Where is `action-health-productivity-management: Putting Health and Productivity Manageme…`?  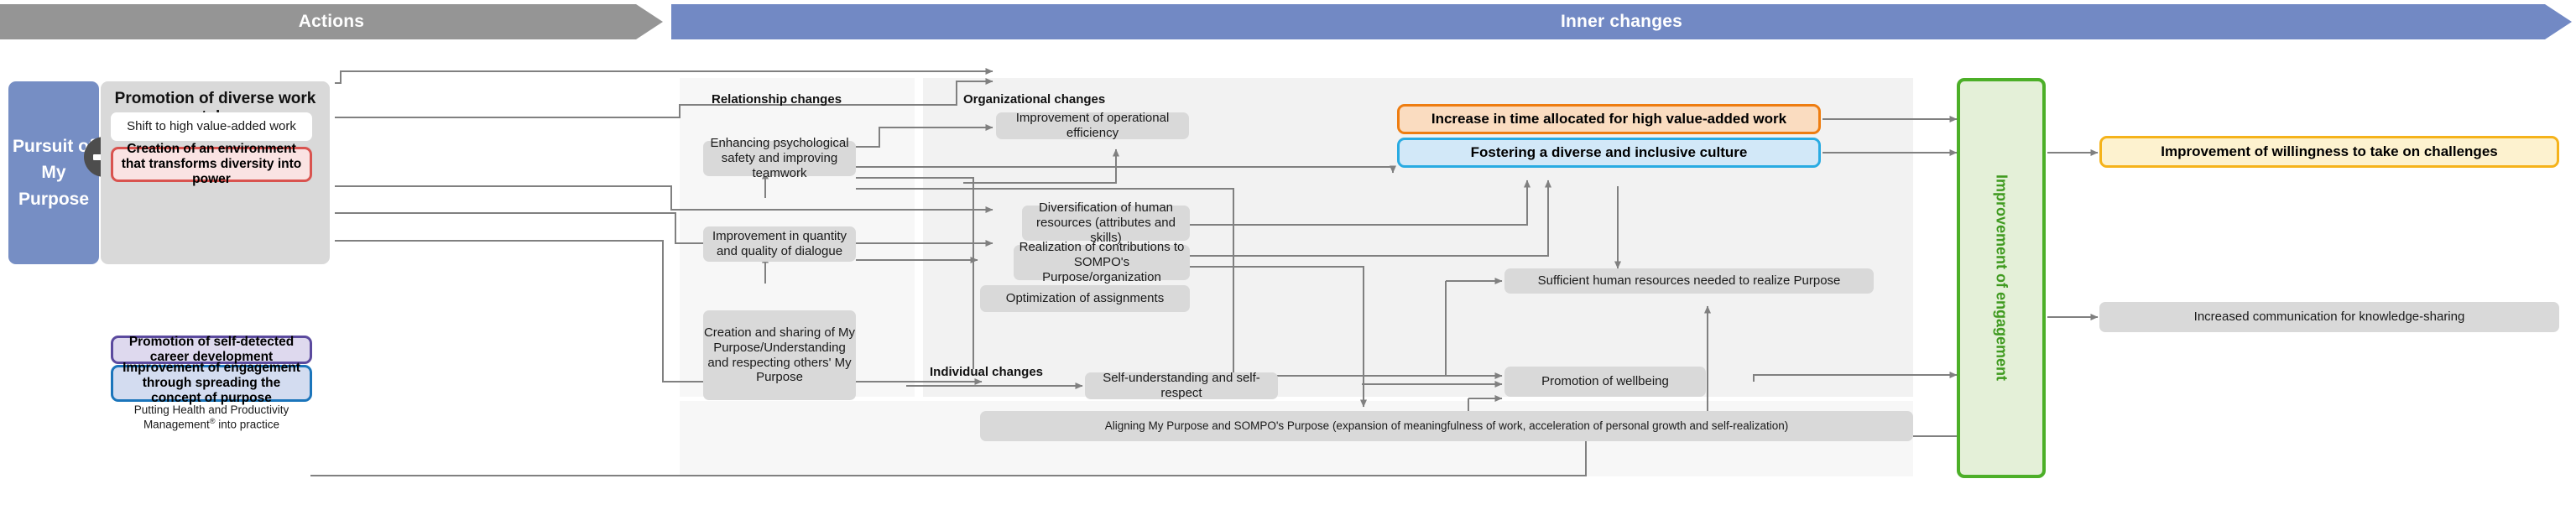
action-health-productivity-management: Putting Health and Productivity Manageme… is located at coordinates (211, 417).